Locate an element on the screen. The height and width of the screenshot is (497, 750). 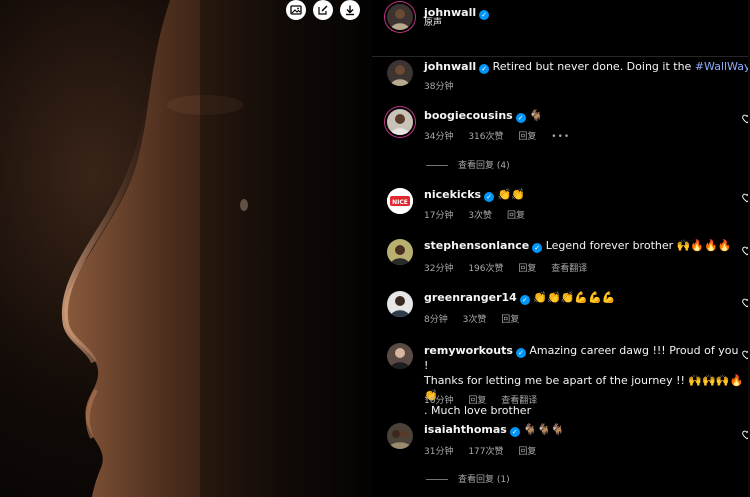
commenter-avatar: NICE is located at coordinates (400, 201).